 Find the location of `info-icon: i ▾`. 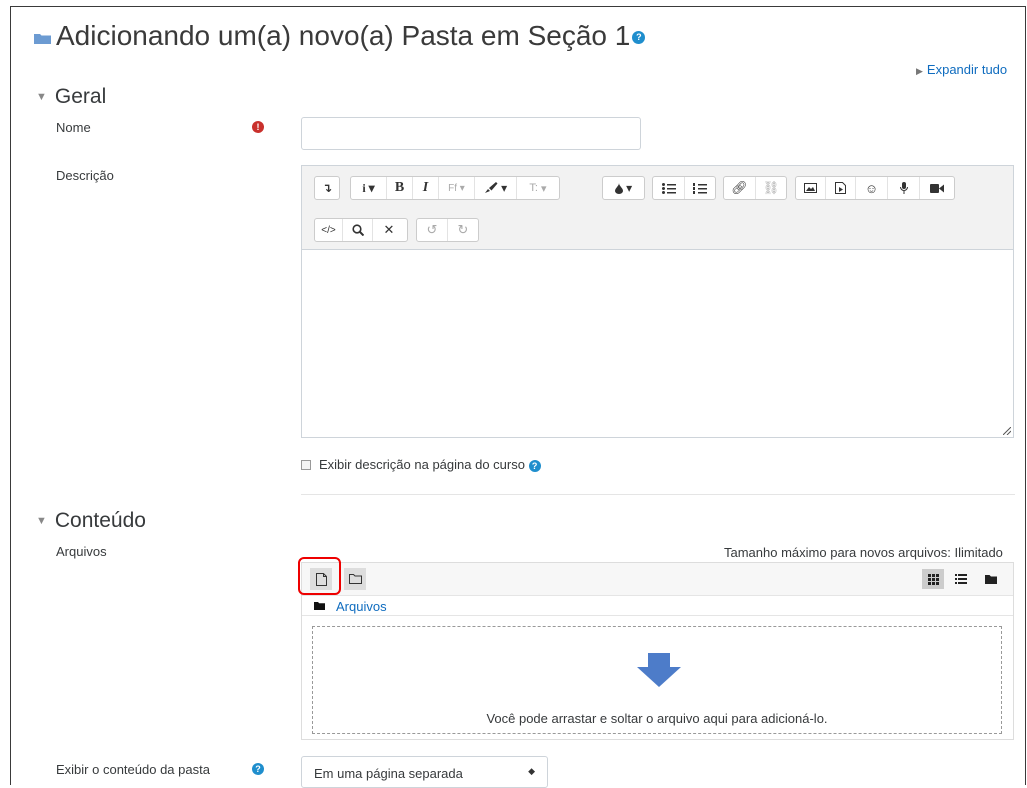

info-icon: i ▾ is located at coordinates (369, 188).